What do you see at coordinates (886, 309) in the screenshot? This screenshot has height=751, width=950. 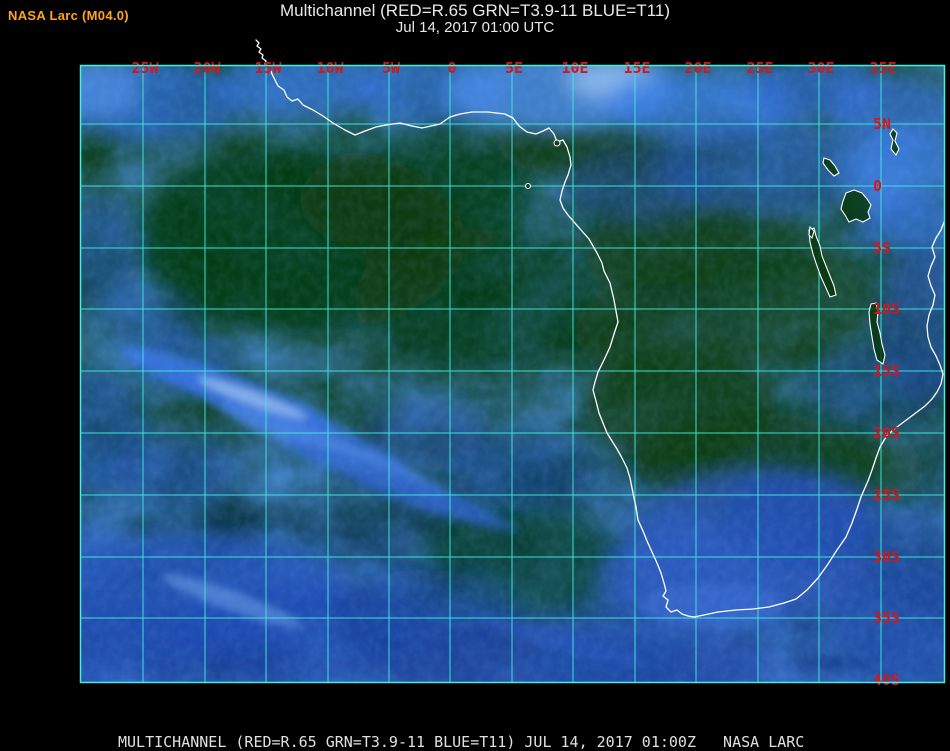 I see `latitude-label: 10S` at bounding box center [886, 309].